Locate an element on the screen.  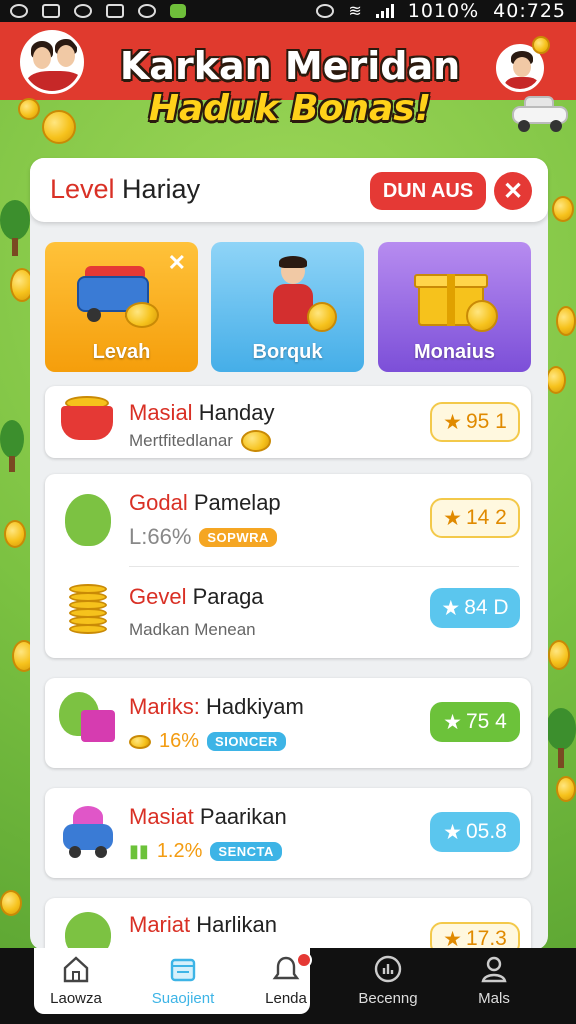
image-icon is located at coordinates (51, 11).